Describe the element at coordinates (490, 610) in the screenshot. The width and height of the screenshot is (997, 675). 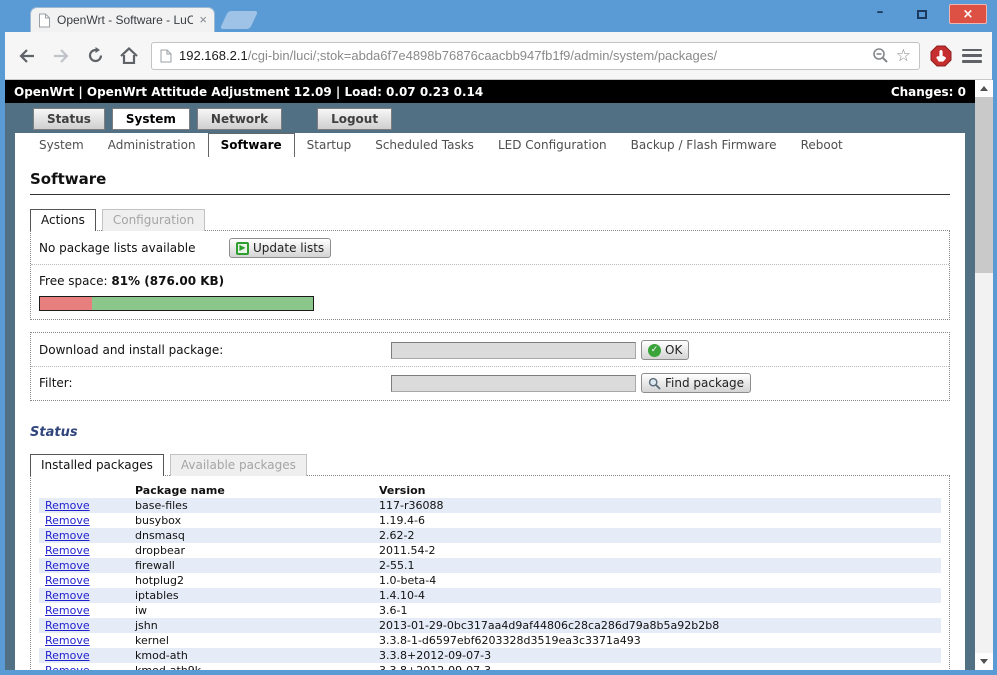
I see `table-row: Remove iw 3.6-1` at that location.